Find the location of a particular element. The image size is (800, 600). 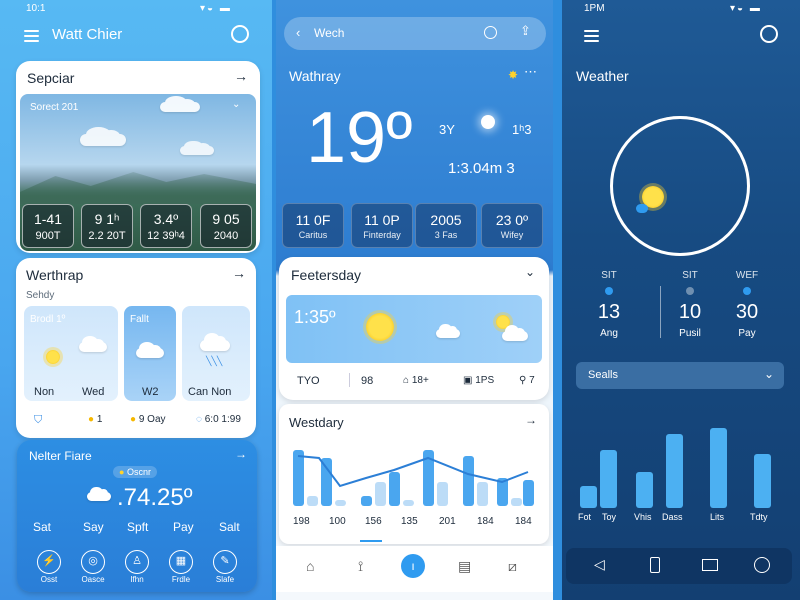

chevron-icon: ⌄ is located at coordinates (236, 104).